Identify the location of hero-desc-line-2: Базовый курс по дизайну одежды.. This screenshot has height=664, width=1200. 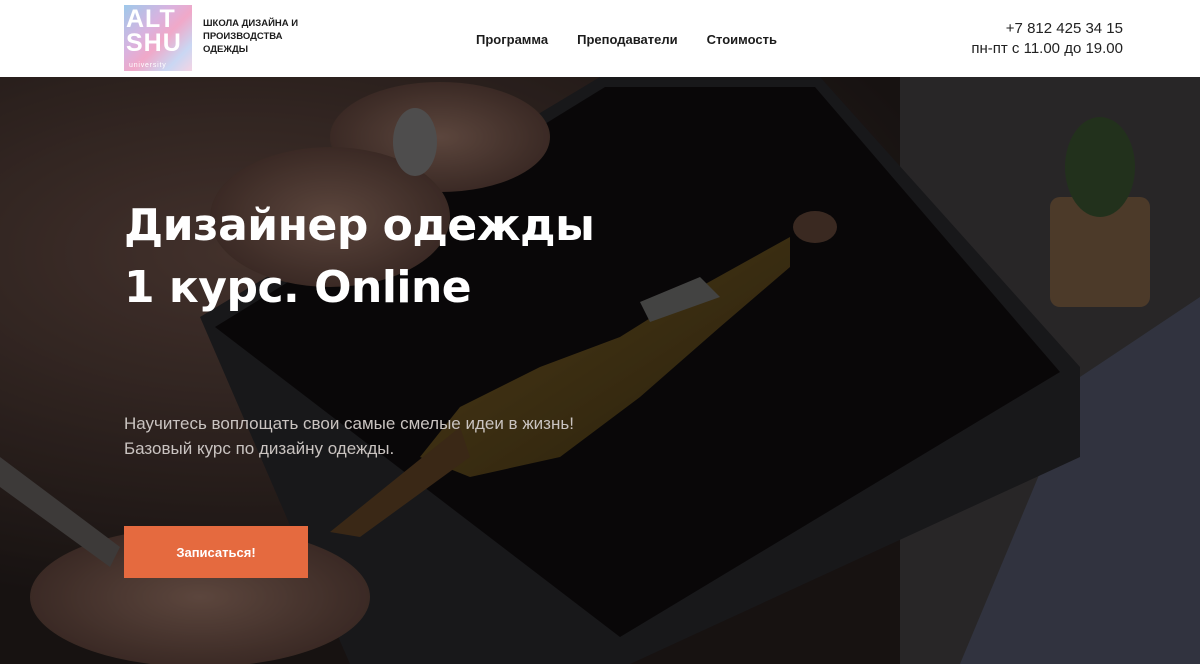
(259, 448).